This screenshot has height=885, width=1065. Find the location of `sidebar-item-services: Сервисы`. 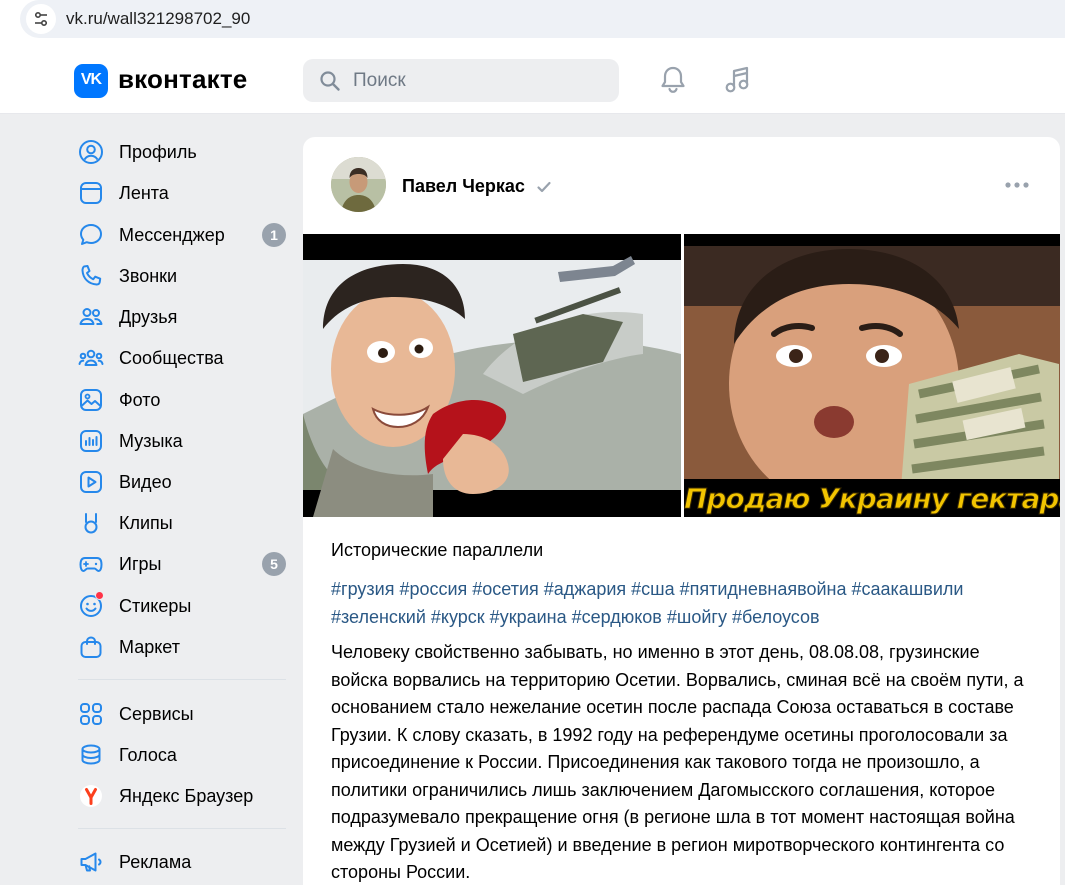

sidebar-item-services: Сервисы is located at coordinates (181, 714).